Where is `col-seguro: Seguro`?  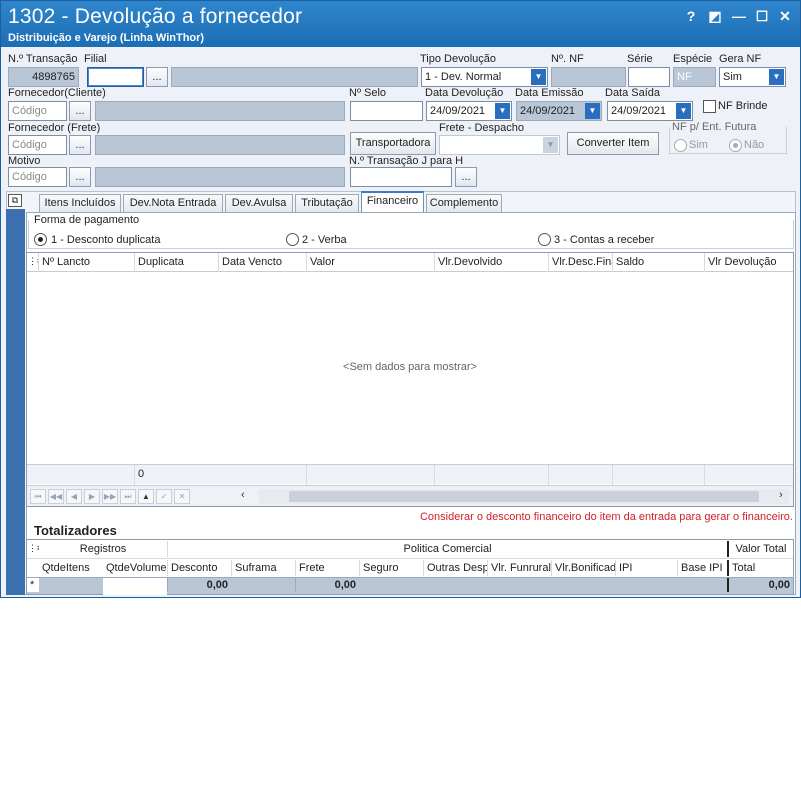
col-seguro: Seguro is located at coordinates (391, 568).